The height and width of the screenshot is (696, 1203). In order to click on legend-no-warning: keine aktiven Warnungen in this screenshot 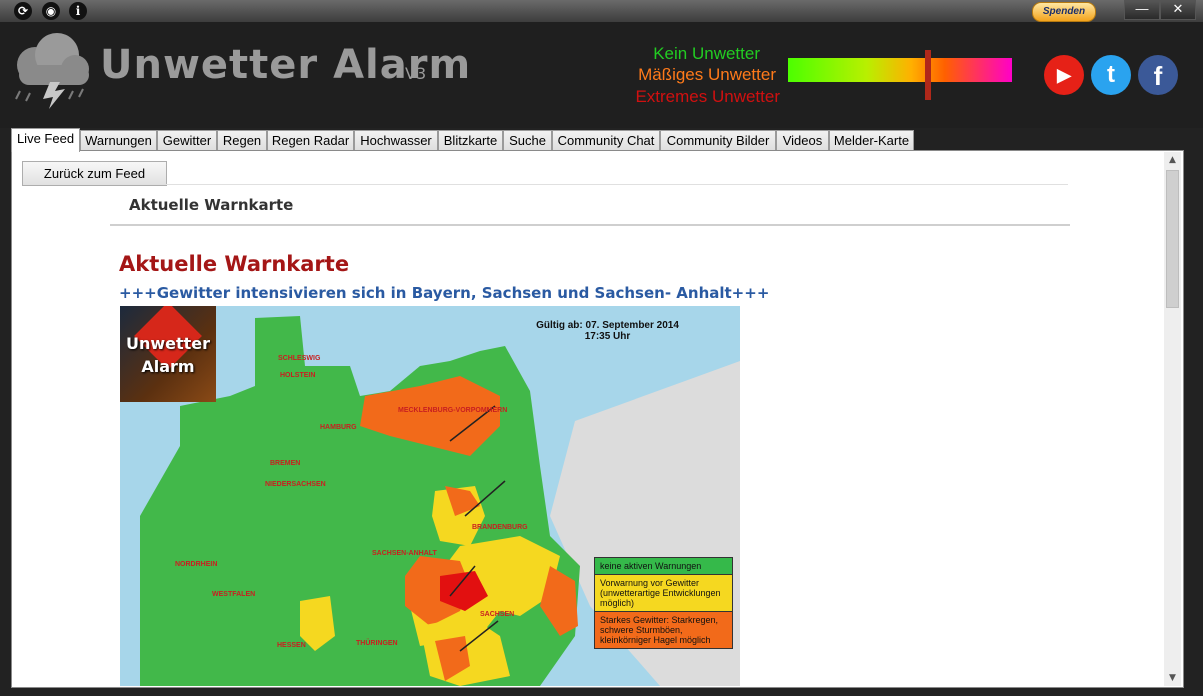, I will do `click(663, 566)`.